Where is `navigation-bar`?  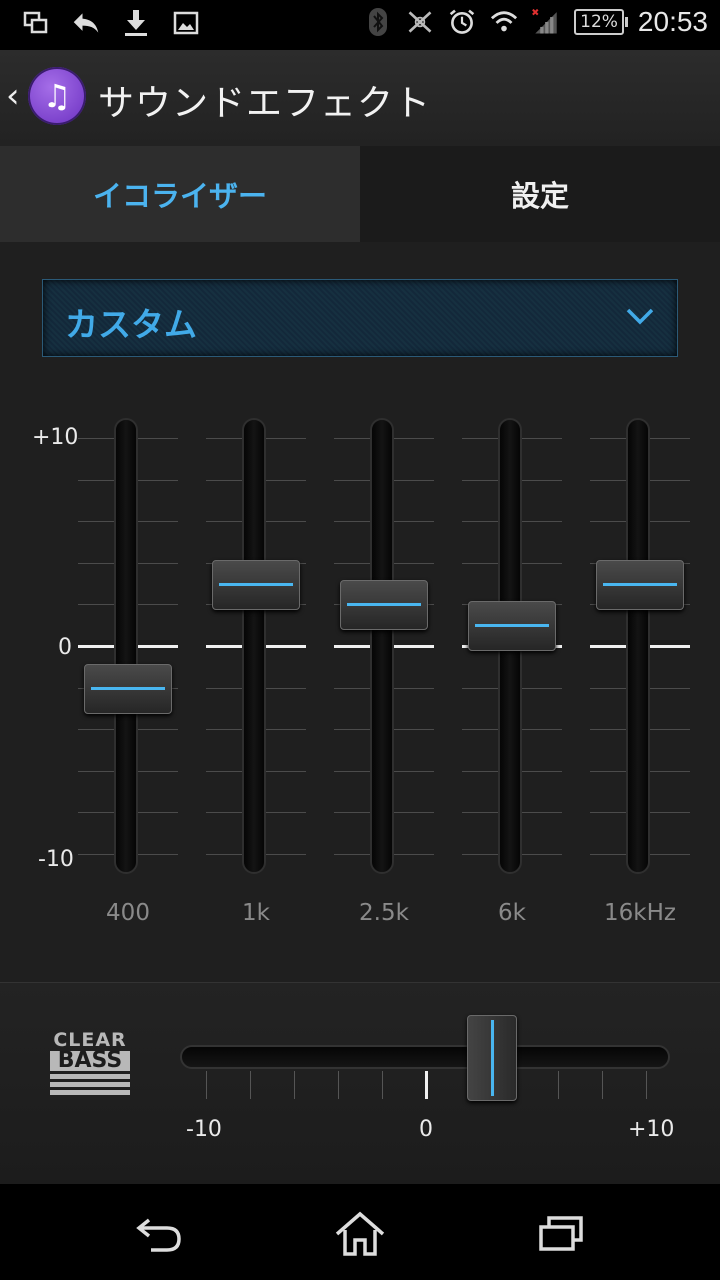 navigation-bar is located at coordinates (360, 1232).